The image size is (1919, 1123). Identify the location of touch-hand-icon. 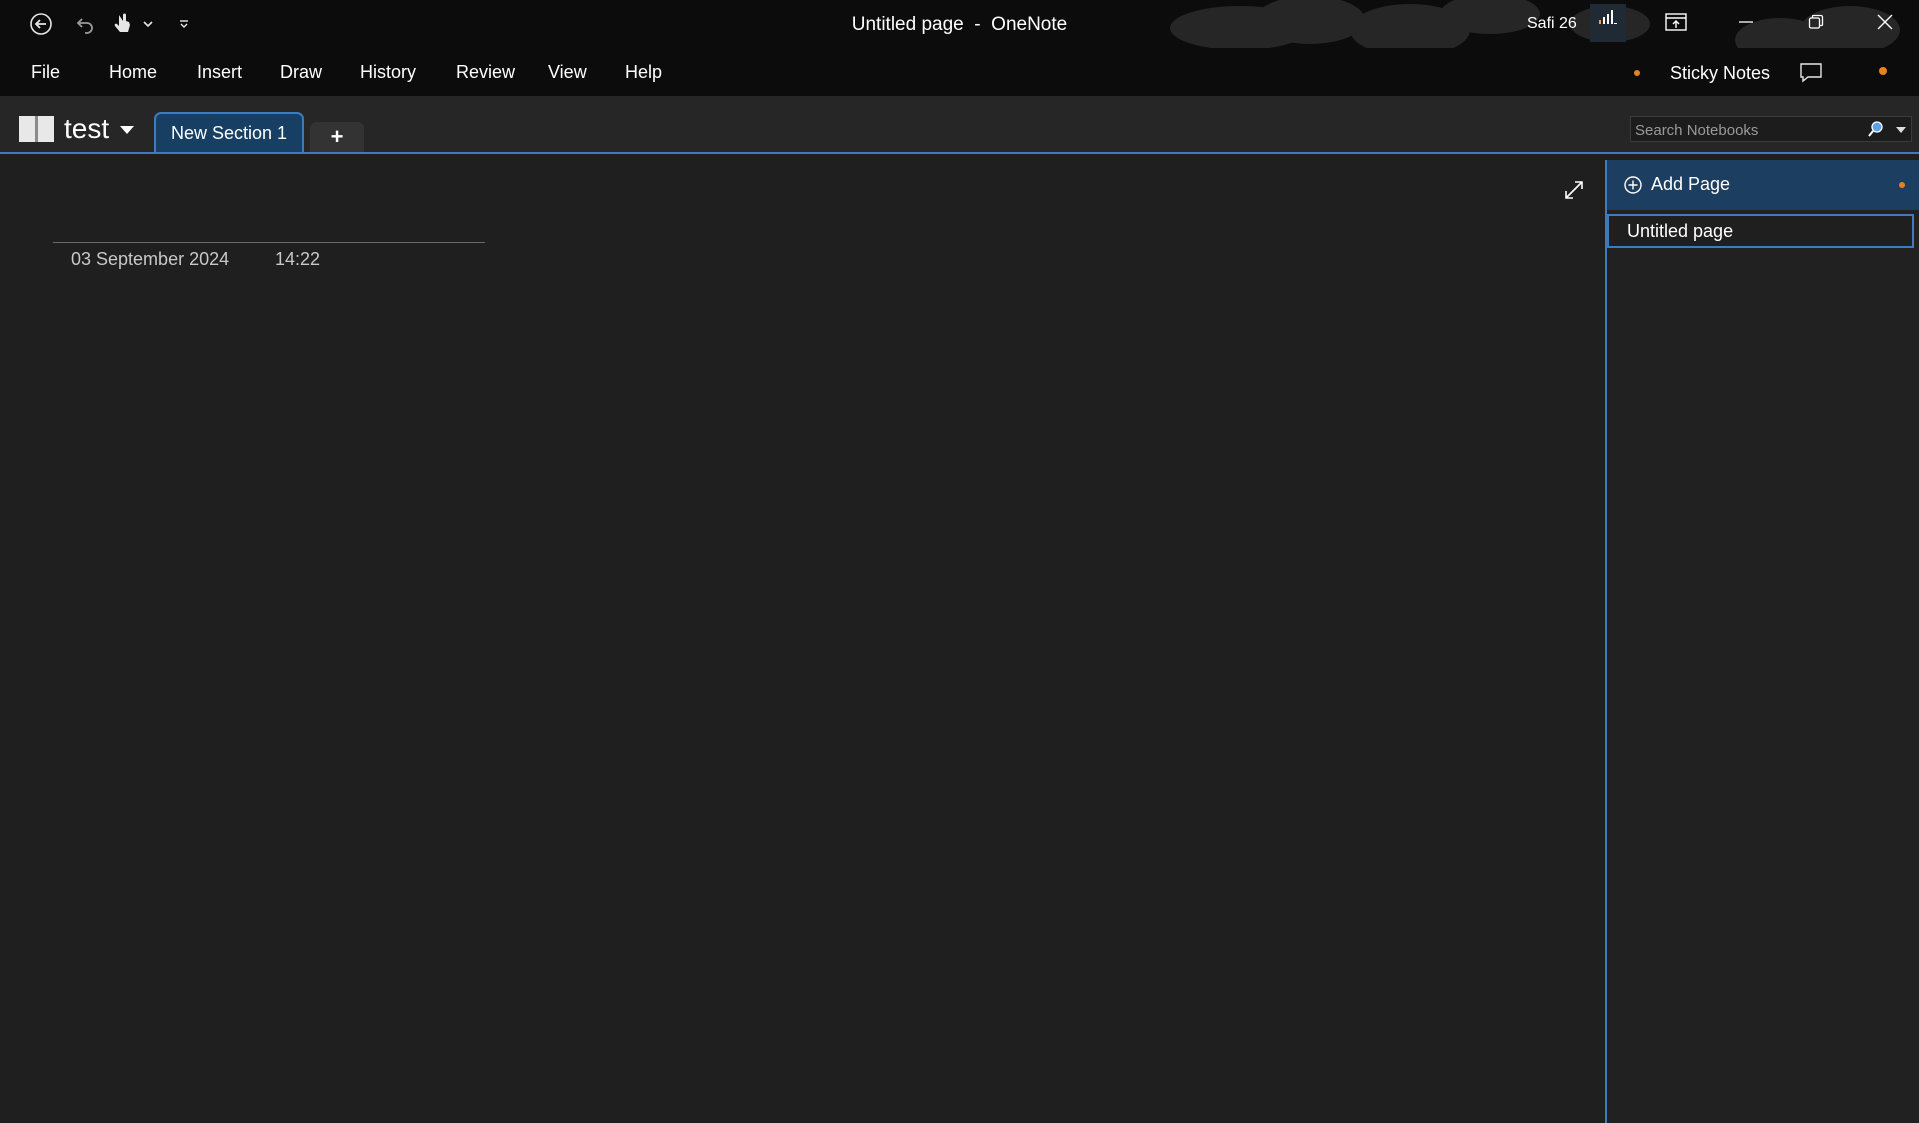
(122, 22).